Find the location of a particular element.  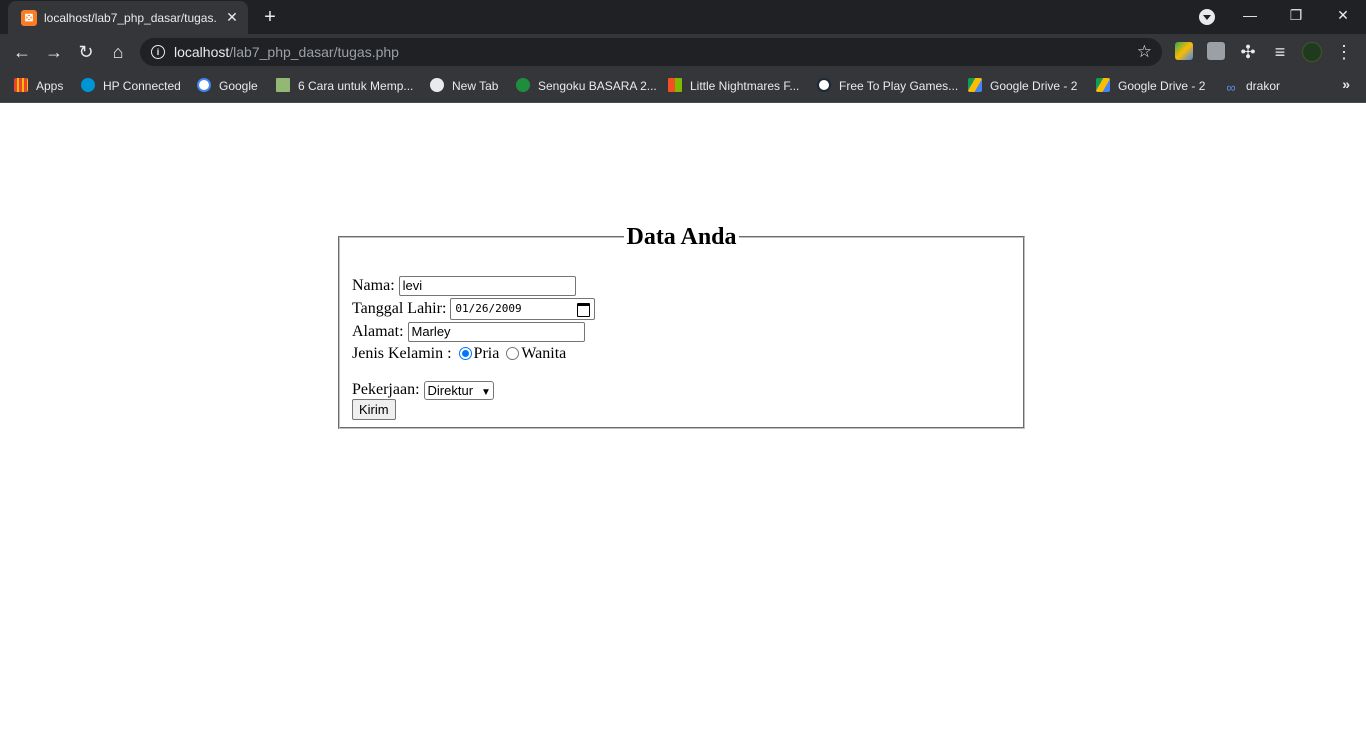

kirim-button: Kirim is located at coordinates (374, 409).